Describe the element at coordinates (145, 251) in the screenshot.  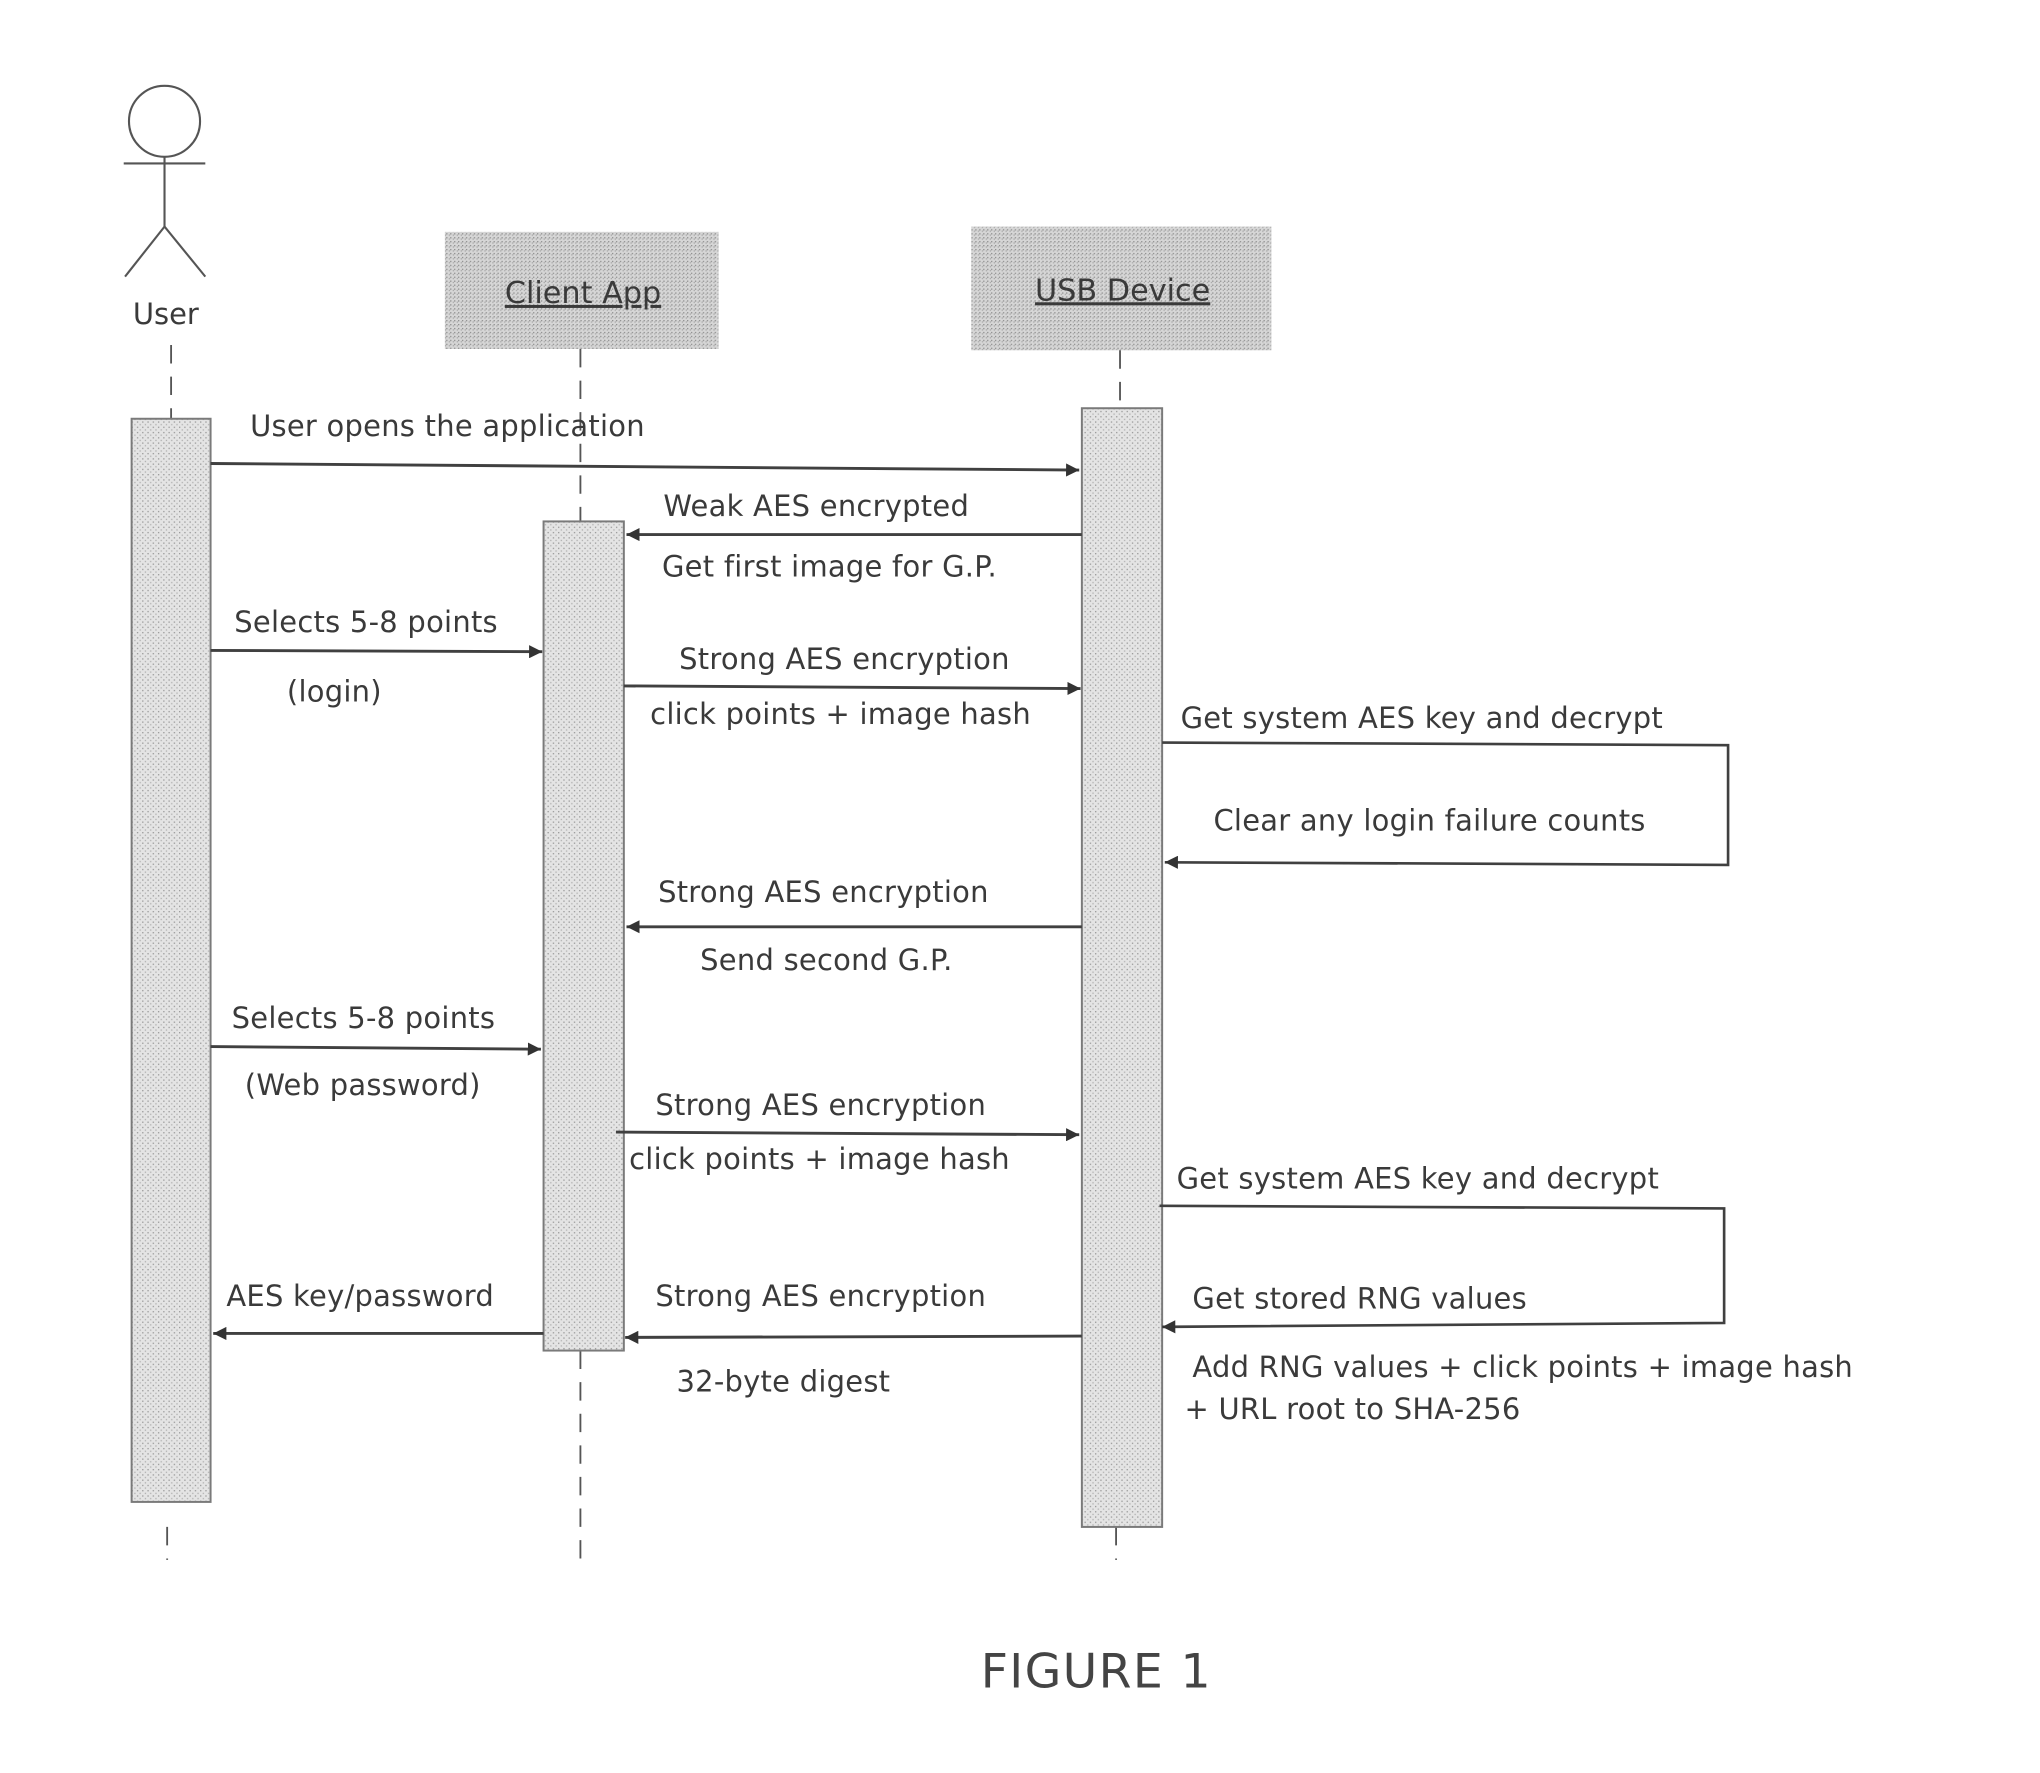
I see `actor-left-leg` at that location.